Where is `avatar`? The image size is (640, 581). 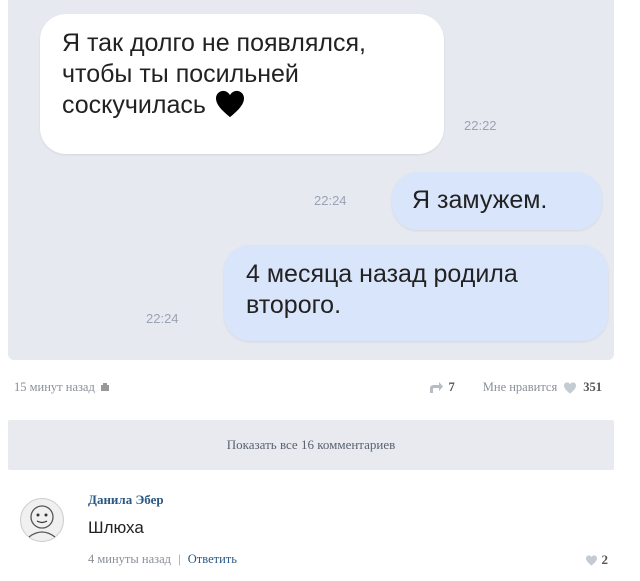 avatar is located at coordinates (42, 520).